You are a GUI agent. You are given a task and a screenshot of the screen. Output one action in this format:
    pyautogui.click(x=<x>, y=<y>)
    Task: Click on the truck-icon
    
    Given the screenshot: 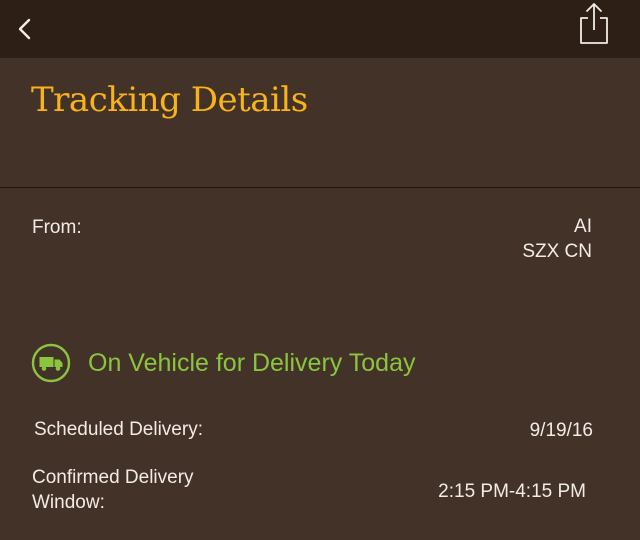 What is the action you would take?
    pyautogui.click(x=51, y=363)
    